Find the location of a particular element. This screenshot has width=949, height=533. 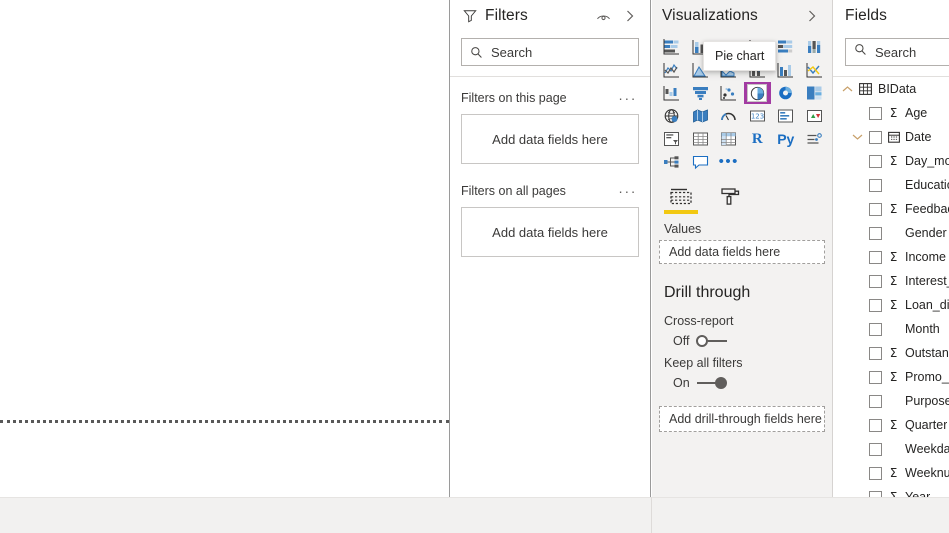

field-name: Loan_disb is located at coordinates (927, 305).